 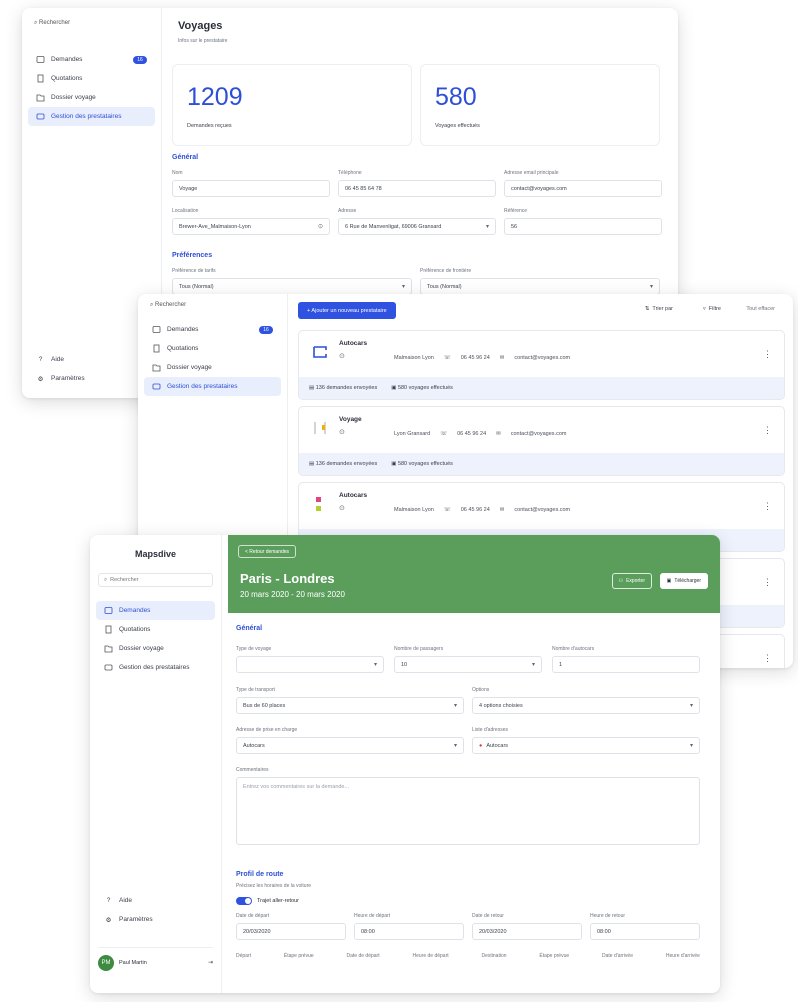 I want to click on return-time-field: 08:00, so click(x=645, y=931).